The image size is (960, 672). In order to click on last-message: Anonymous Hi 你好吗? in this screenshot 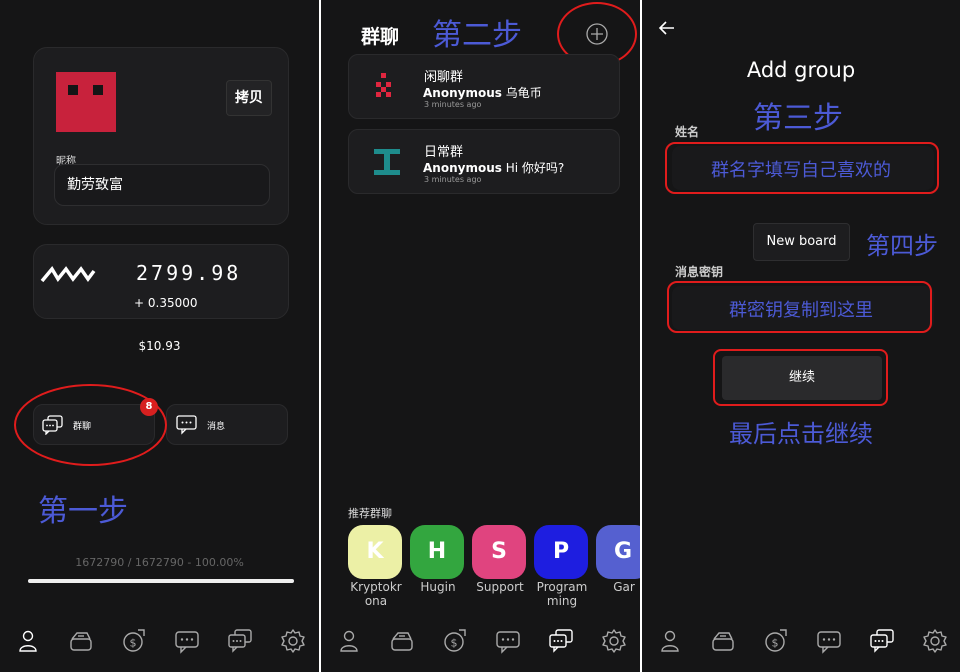, I will do `click(494, 168)`.